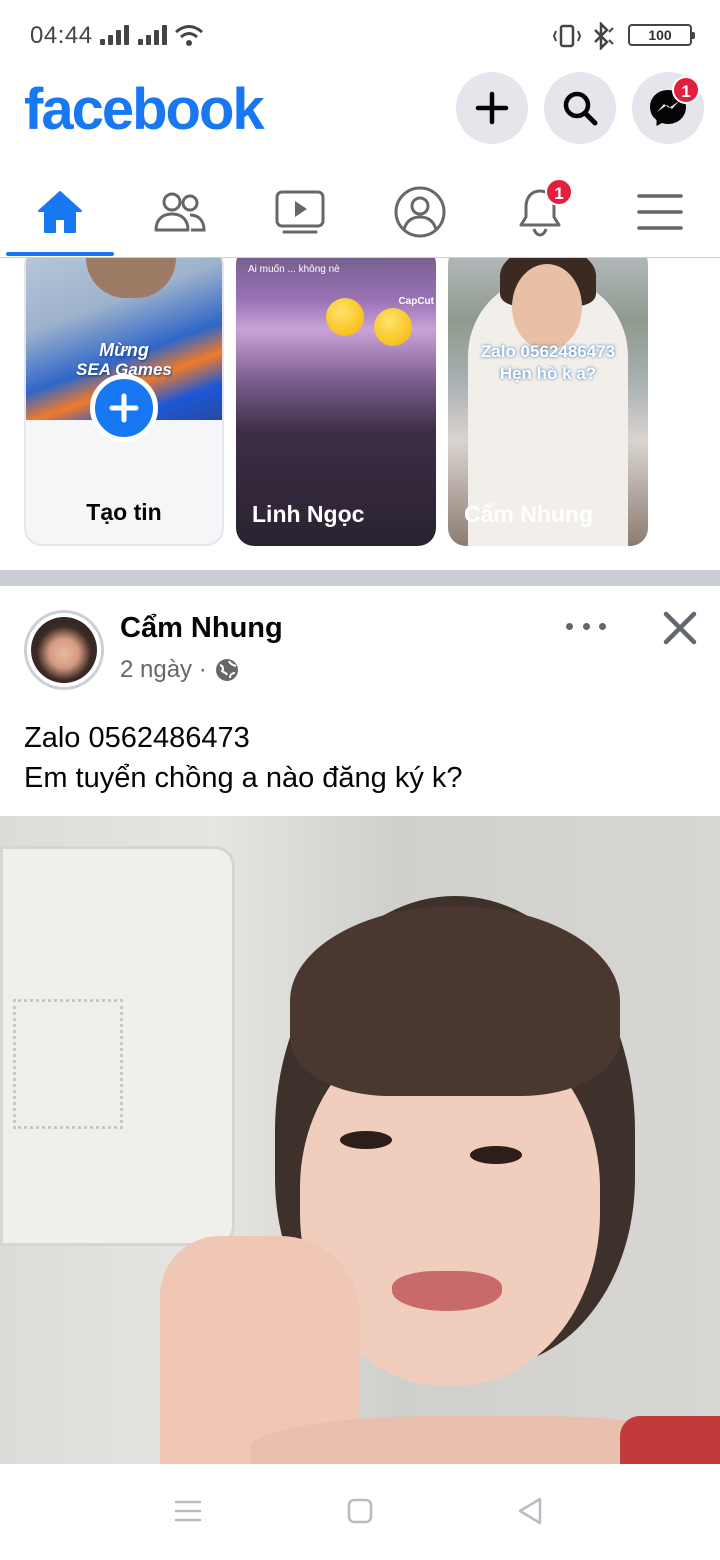 Image resolution: width=720 pixels, height=1560 pixels. I want to click on status-bar: 04:44 100, so click(360, 36).